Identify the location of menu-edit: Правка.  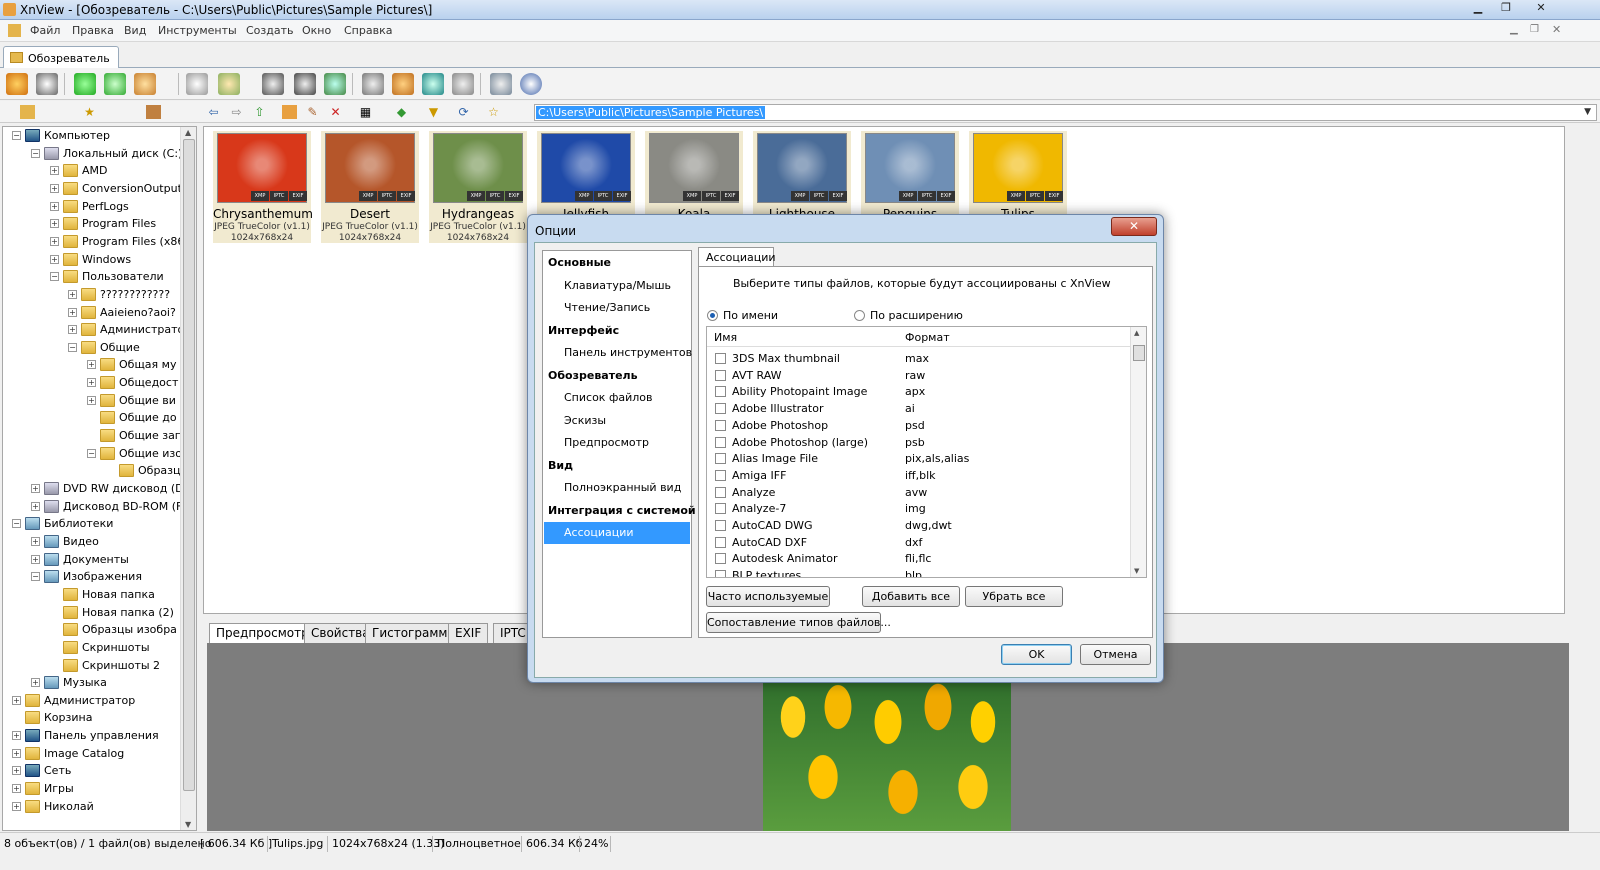
(93, 30).